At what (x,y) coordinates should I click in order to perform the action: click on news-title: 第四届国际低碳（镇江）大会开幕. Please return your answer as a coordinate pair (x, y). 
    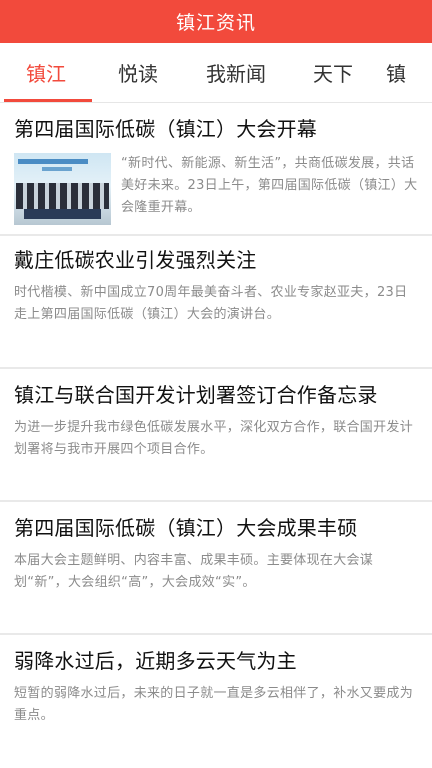
    Looking at the image, I should click on (165, 129).